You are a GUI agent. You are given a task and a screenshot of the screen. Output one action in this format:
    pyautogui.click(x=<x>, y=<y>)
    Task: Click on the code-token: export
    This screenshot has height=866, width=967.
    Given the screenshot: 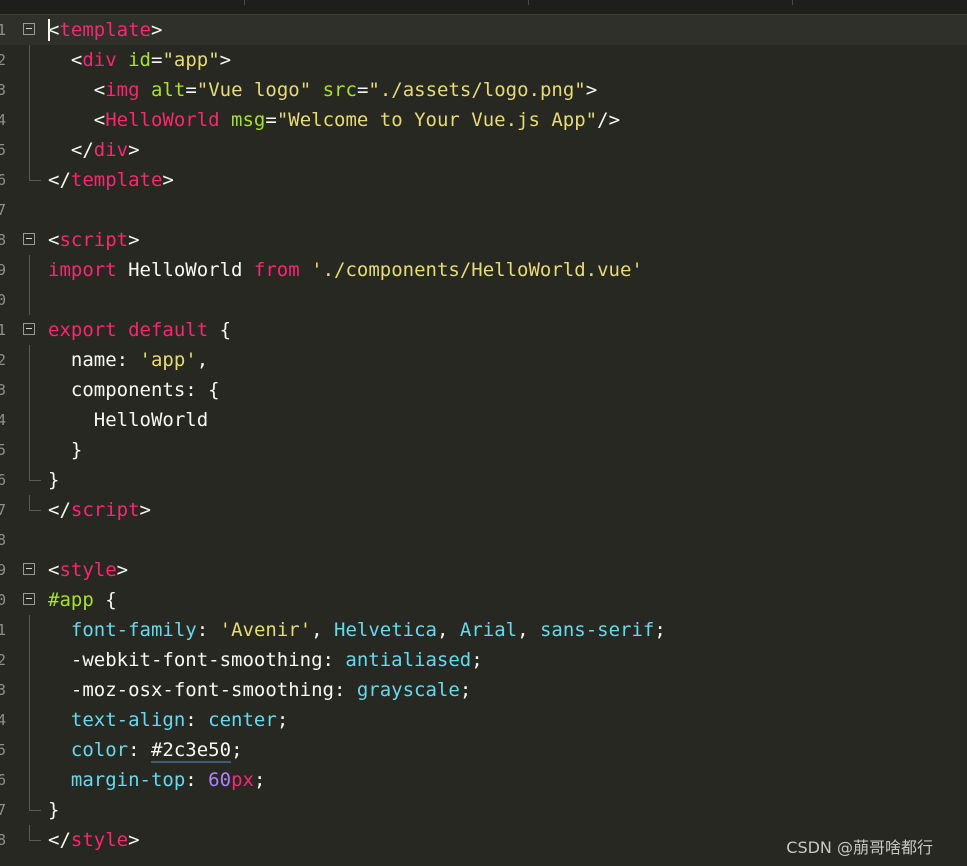 What is the action you would take?
    pyautogui.click(x=82, y=330)
    